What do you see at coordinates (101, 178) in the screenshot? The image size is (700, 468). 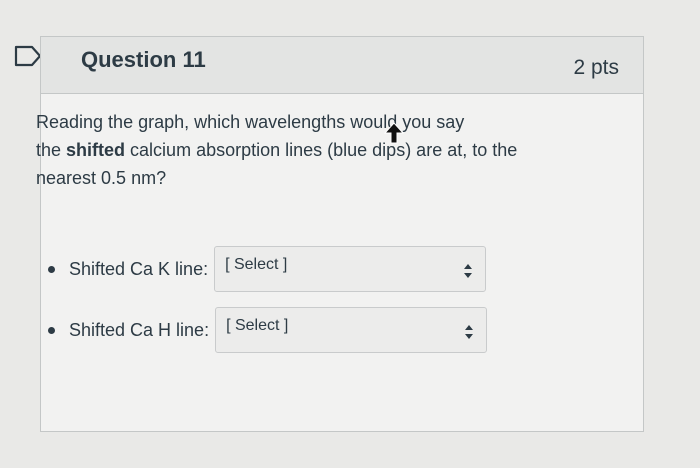 I see `question-text-line-3: nearest 0.5 nm?` at bounding box center [101, 178].